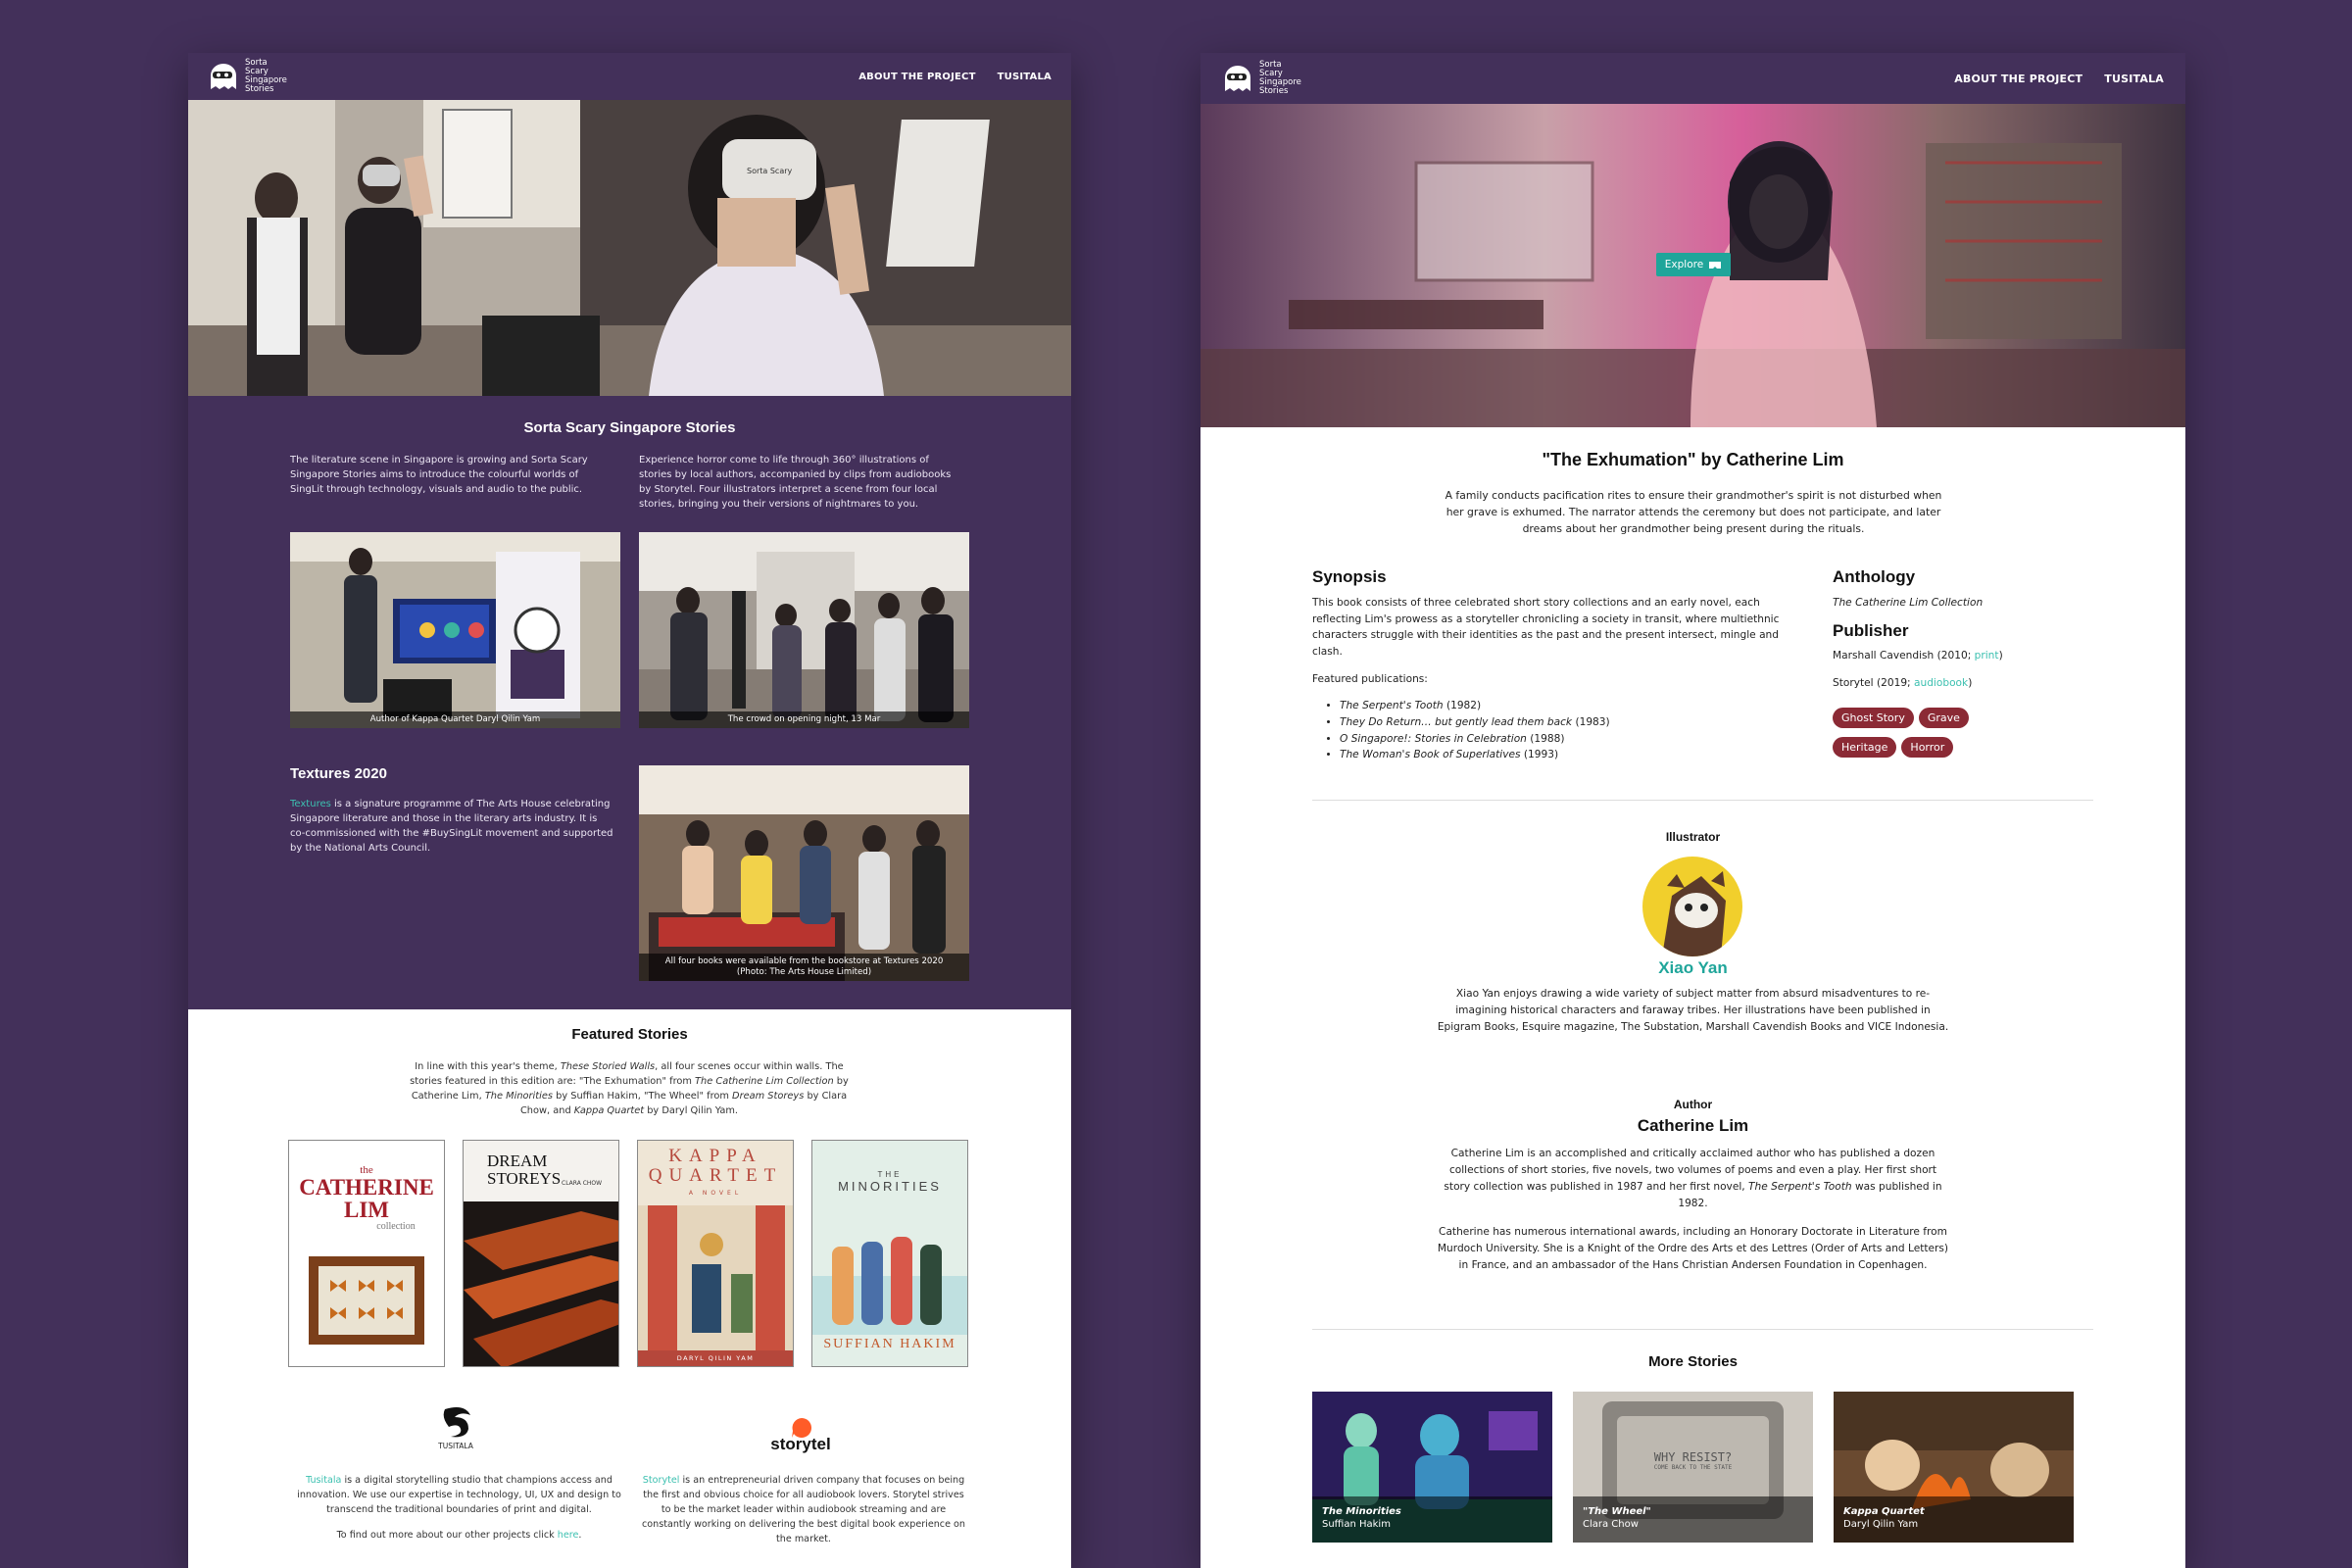 The width and height of the screenshot is (2352, 1568). What do you see at coordinates (1693, 1457) in the screenshot?
I see `screen-text: WHY RESIST?` at bounding box center [1693, 1457].